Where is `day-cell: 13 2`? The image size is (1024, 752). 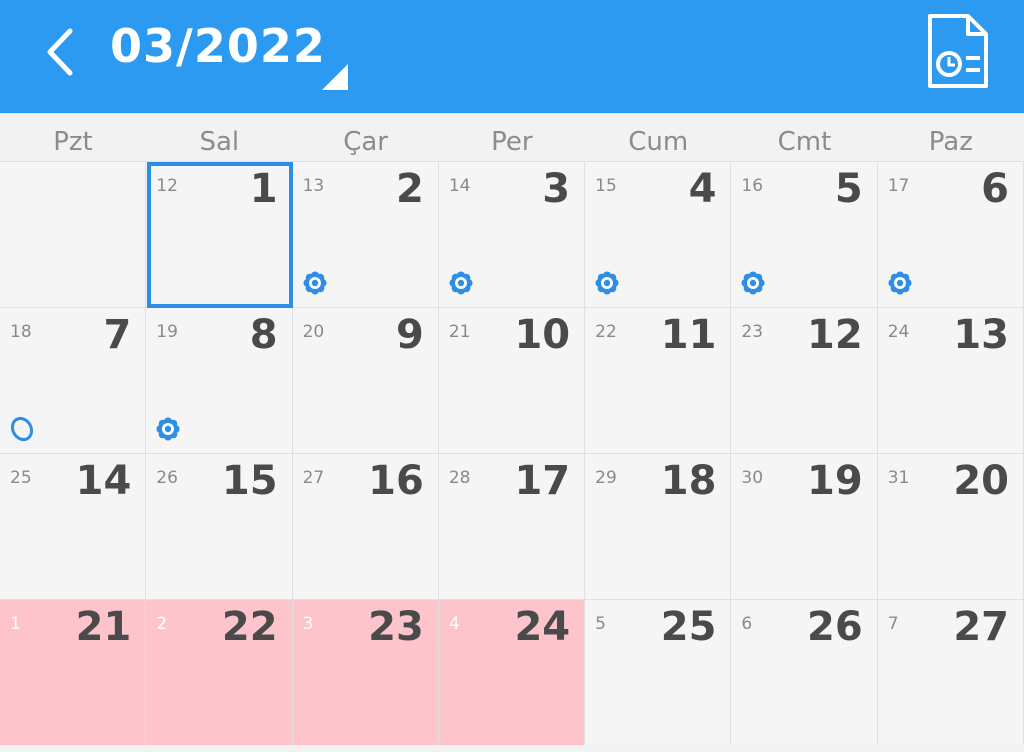 day-cell: 13 2 is located at coordinates (365, 234).